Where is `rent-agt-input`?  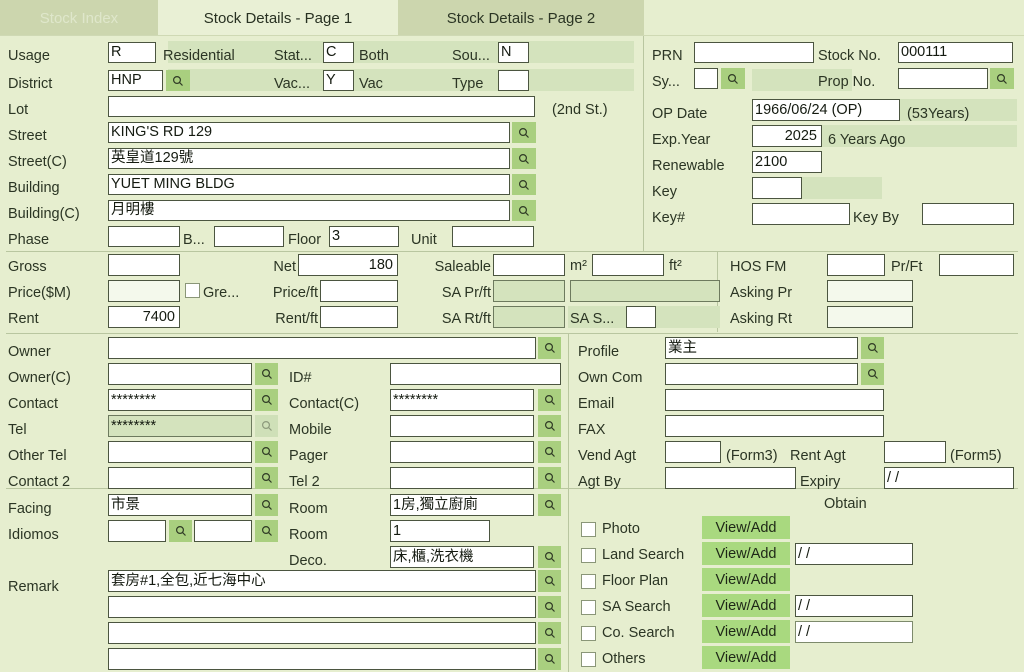 rent-agt-input is located at coordinates (915, 452).